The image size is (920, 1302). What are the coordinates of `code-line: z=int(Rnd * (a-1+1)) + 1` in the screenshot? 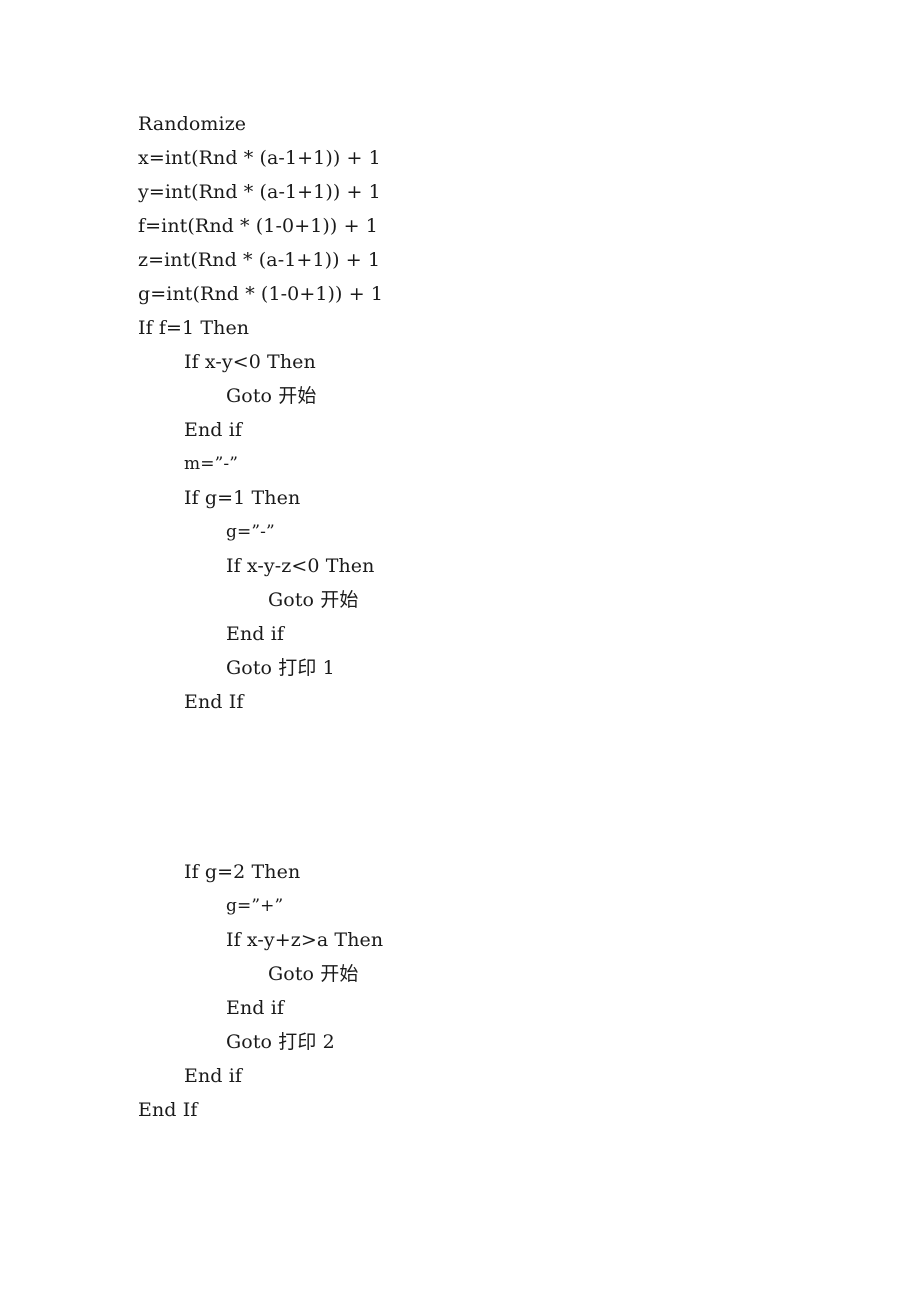 It's located at (259, 260).